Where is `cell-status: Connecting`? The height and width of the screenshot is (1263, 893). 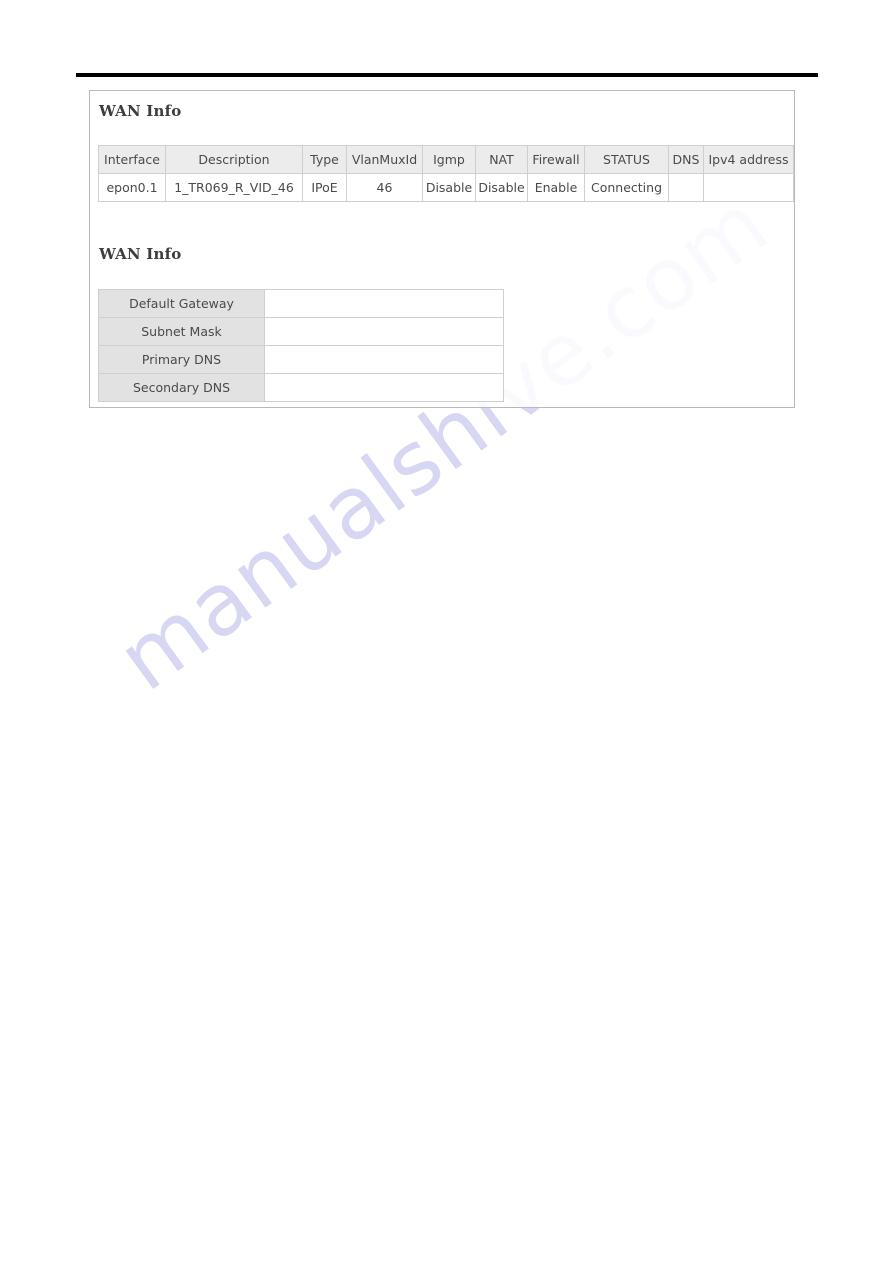 cell-status: Connecting is located at coordinates (626, 187).